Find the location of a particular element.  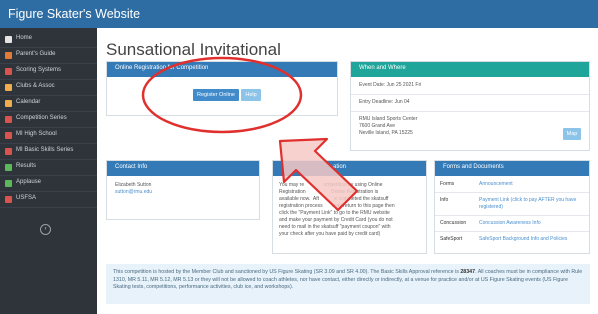

sidebar-item-label: Parent's Guide is located at coordinates (36, 54).